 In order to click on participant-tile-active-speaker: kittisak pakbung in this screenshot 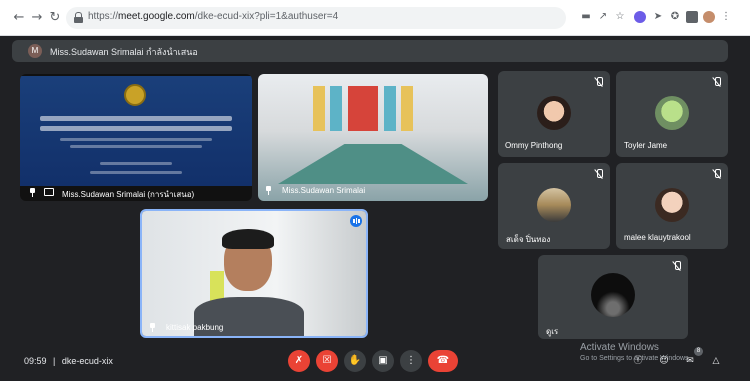, I will do `click(254, 273)`.